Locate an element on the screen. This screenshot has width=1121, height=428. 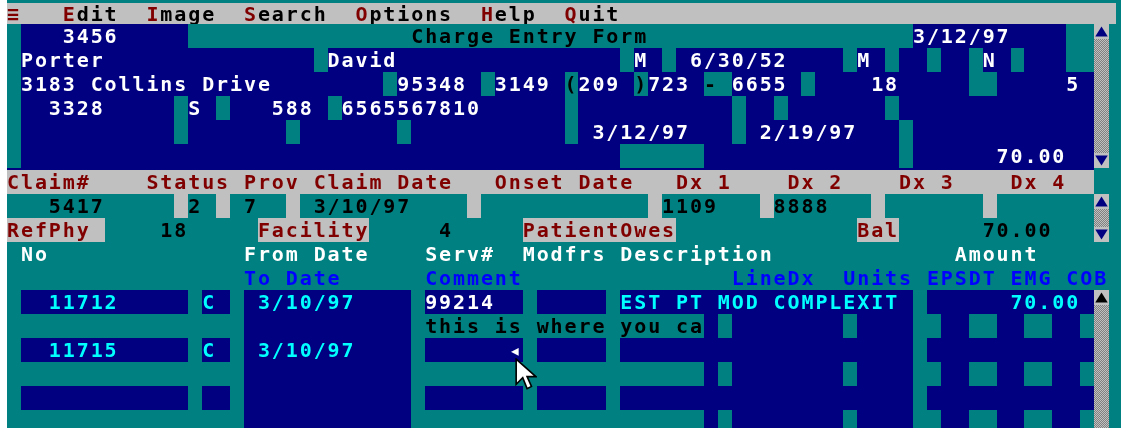
column-header: No is located at coordinates (34, 254).